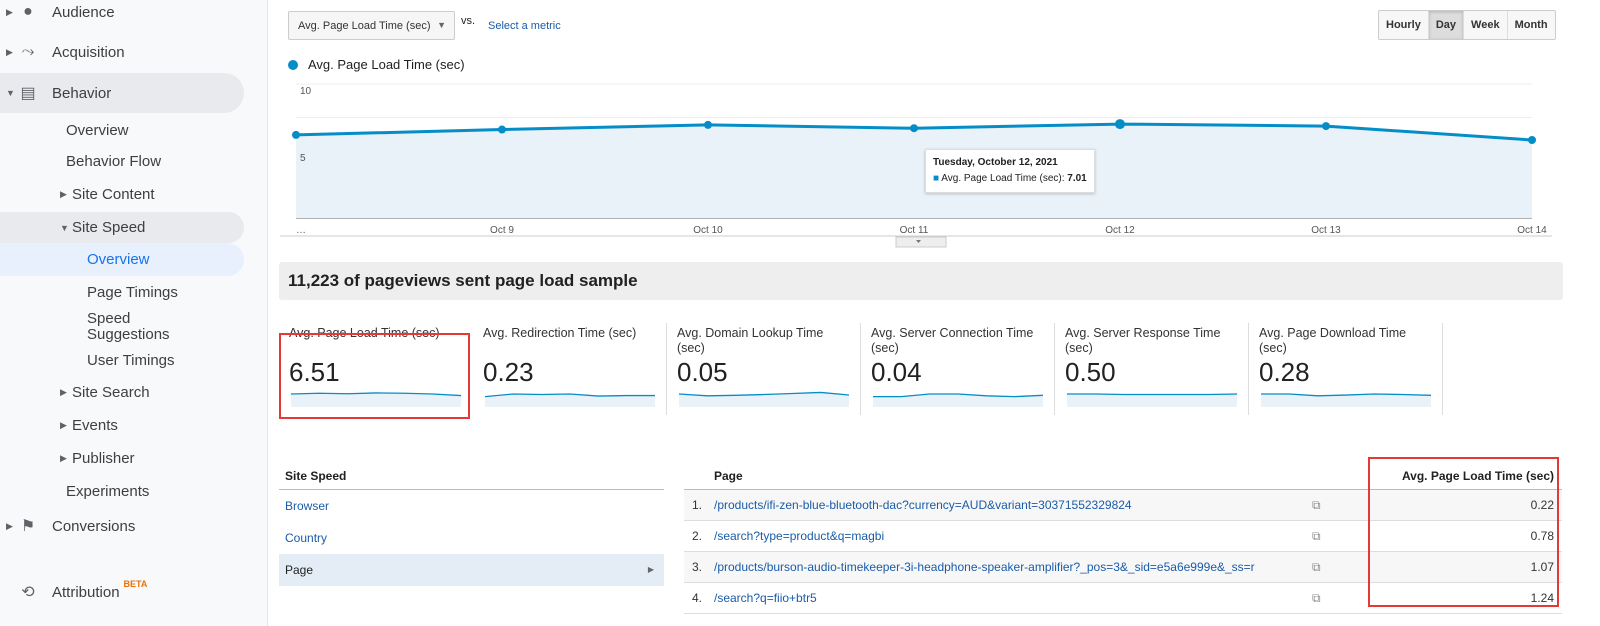  I want to click on metric-value: 0.05, so click(702, 372).